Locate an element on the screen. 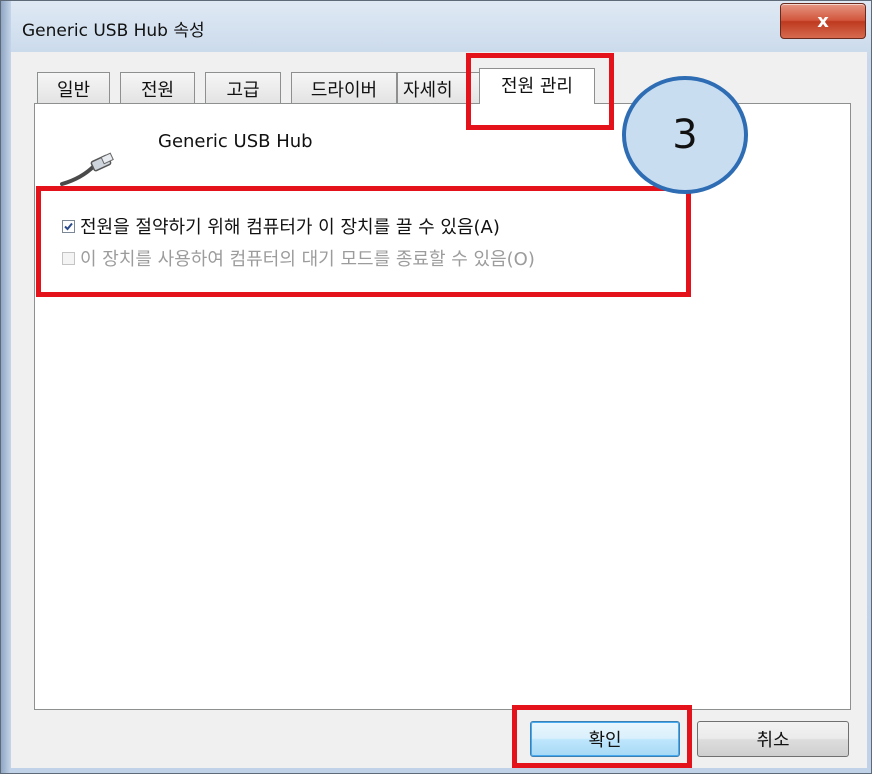 The image size is (872, 774). close-icon: x is located at coordinates (823, 21).